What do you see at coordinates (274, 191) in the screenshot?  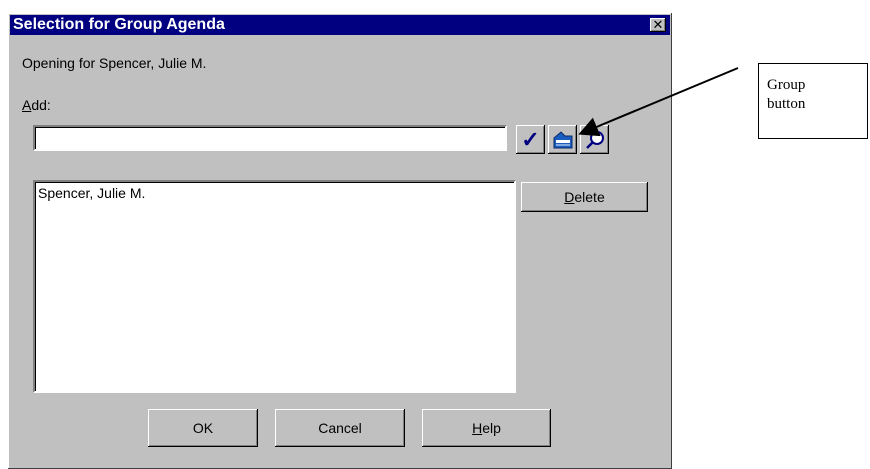 I see `list-item: Spencer, Julie M.` at bounding box center [274, 191].